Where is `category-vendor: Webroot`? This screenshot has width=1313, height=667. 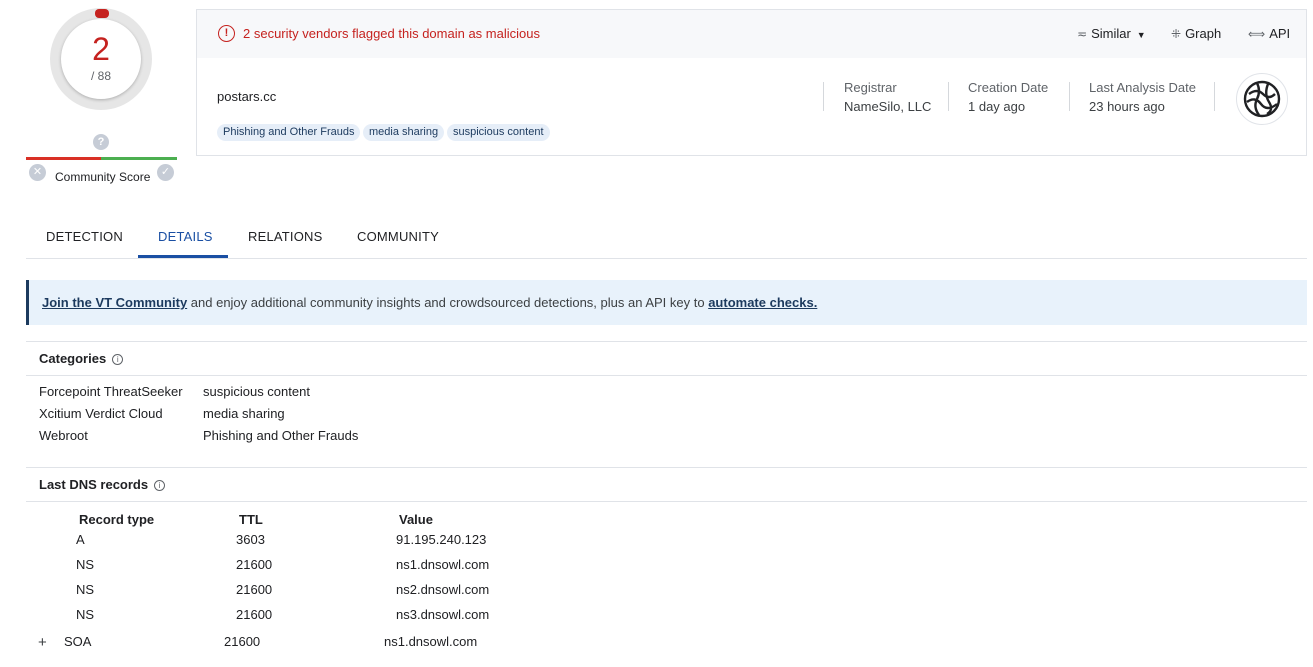
category-vendor: Webroot is located at coordinates (63, 435).